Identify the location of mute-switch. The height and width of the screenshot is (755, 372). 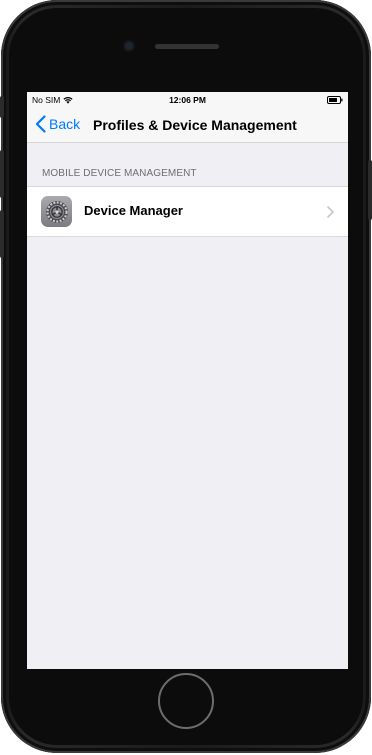
(2, 107).